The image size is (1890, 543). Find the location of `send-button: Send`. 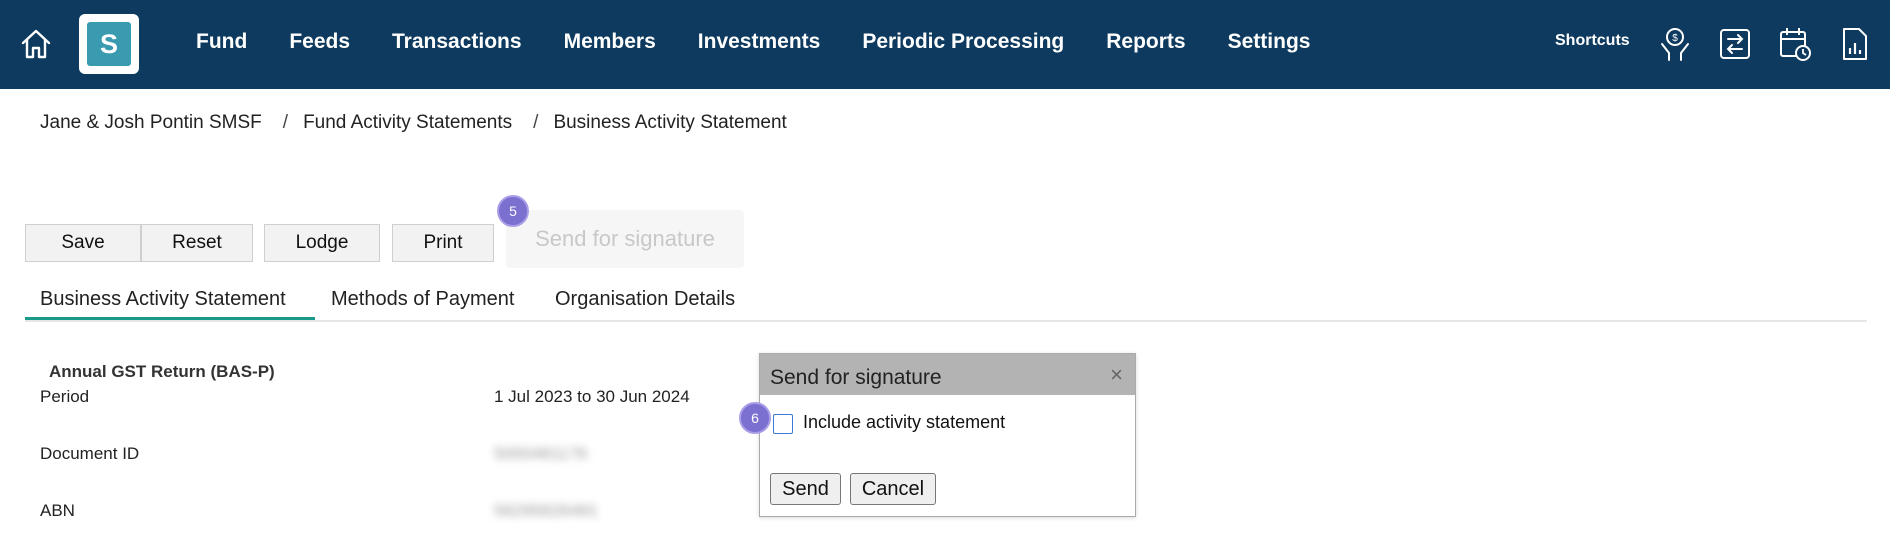

send-button: Send is located at coordinates (805, 489).